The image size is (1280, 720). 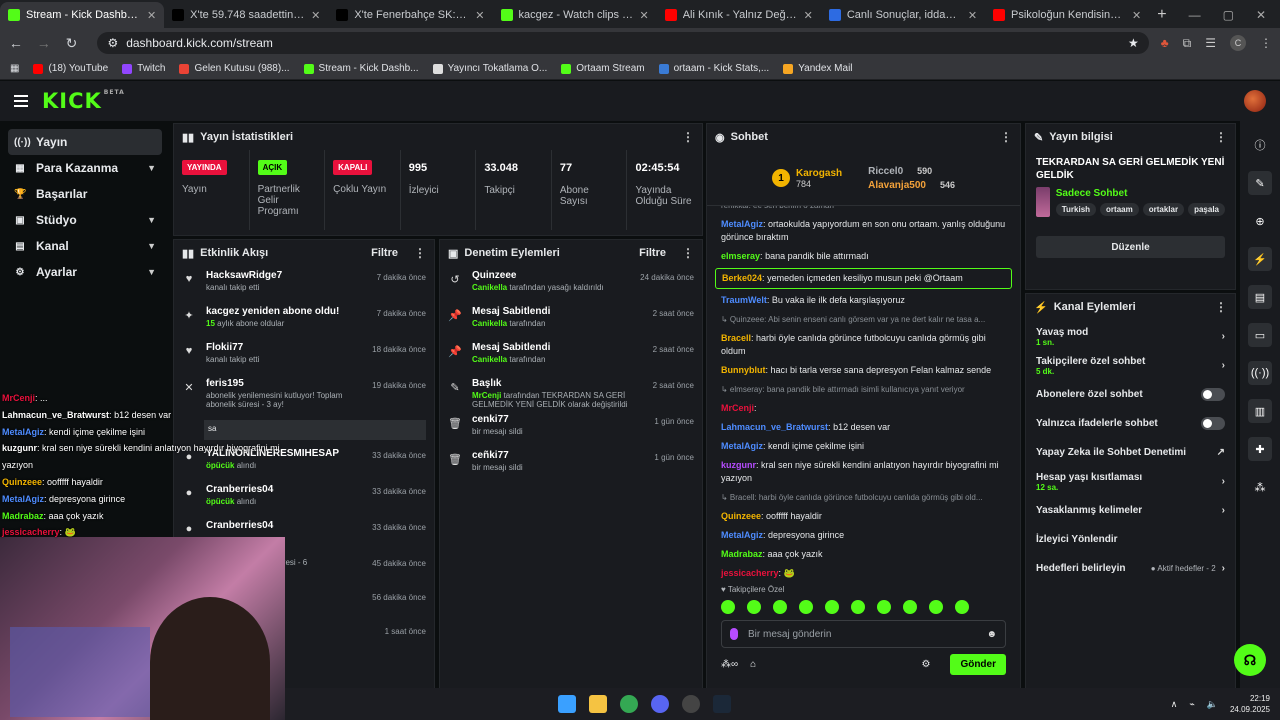 I want to click on back-icon: ←, so click(x=16, y=43).